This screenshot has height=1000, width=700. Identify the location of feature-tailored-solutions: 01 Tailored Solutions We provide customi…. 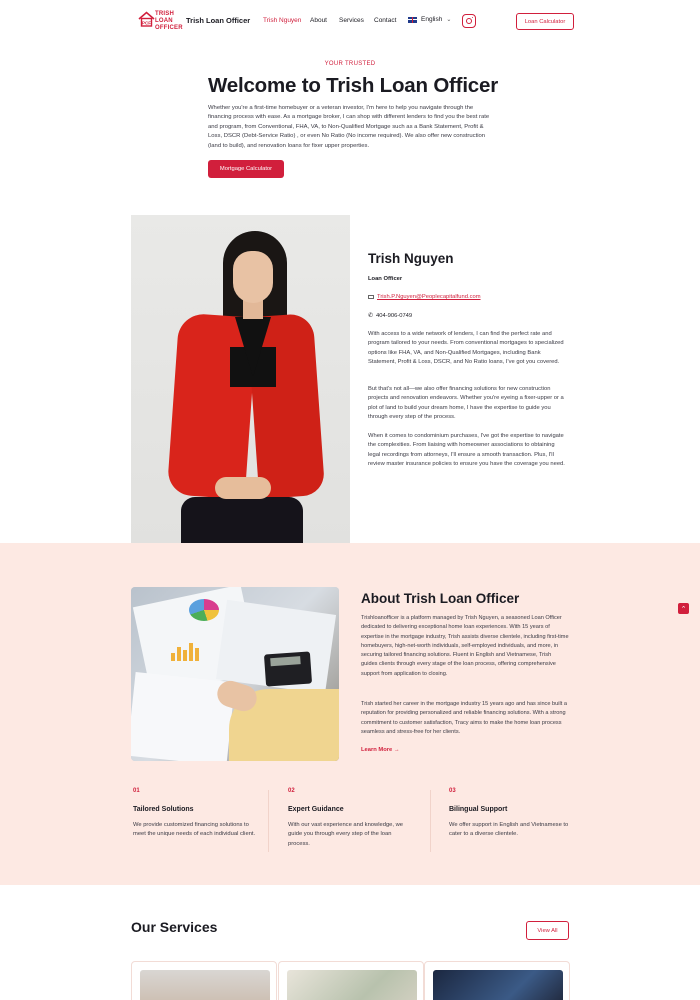
(208, 814).